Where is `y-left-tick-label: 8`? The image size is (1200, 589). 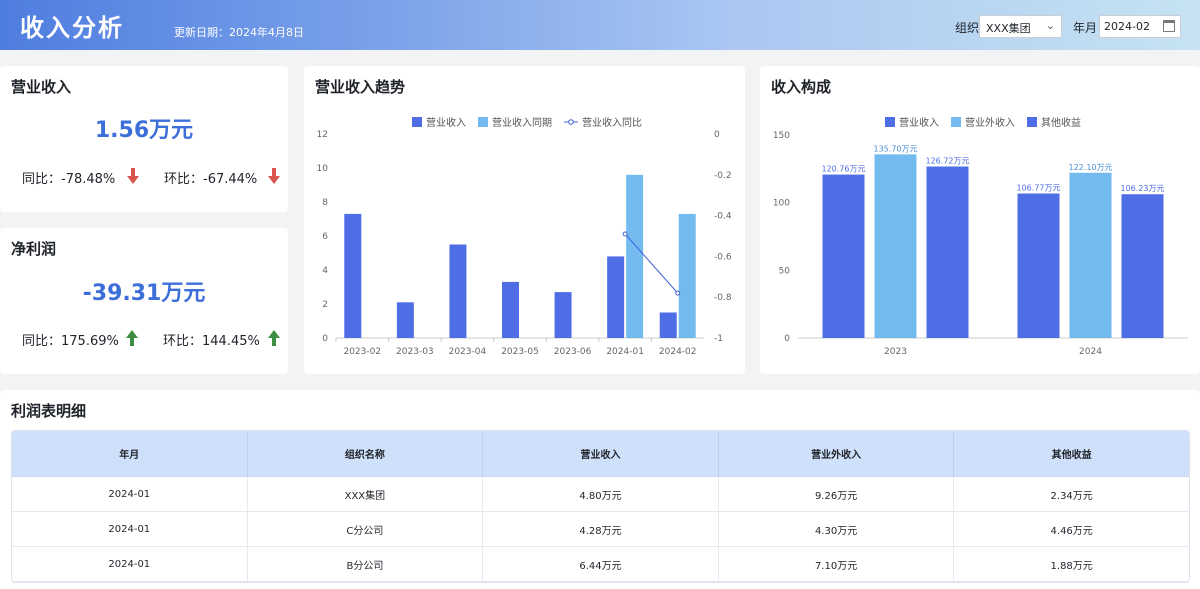
y-left-tick-label: 8 is located at coordinates (325, 203).